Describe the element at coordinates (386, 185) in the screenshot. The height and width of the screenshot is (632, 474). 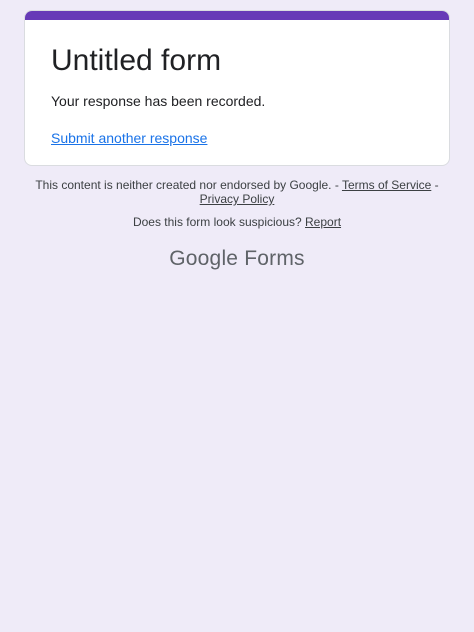
I see `terms-of-service-link: Terms of Service` at that location.